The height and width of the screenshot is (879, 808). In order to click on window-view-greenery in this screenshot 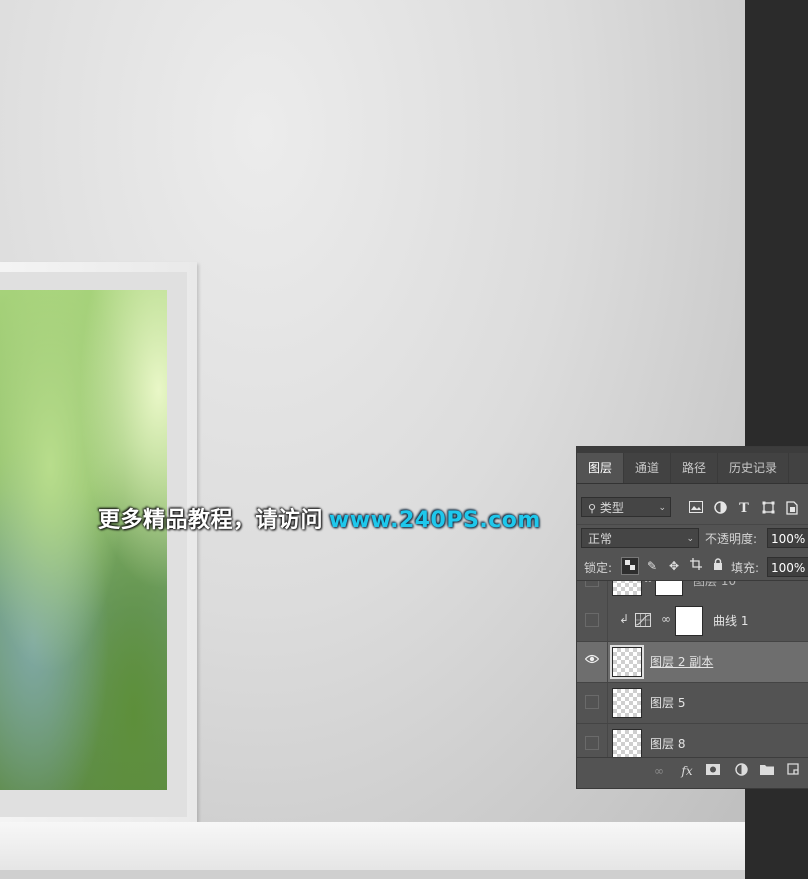, I will do `click(83, 540)`.